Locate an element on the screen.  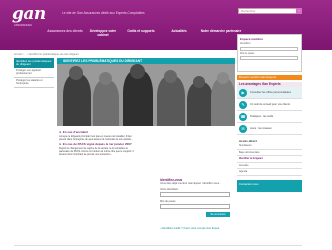
connect-button: Se connecter is located at coordinates (218, 215).